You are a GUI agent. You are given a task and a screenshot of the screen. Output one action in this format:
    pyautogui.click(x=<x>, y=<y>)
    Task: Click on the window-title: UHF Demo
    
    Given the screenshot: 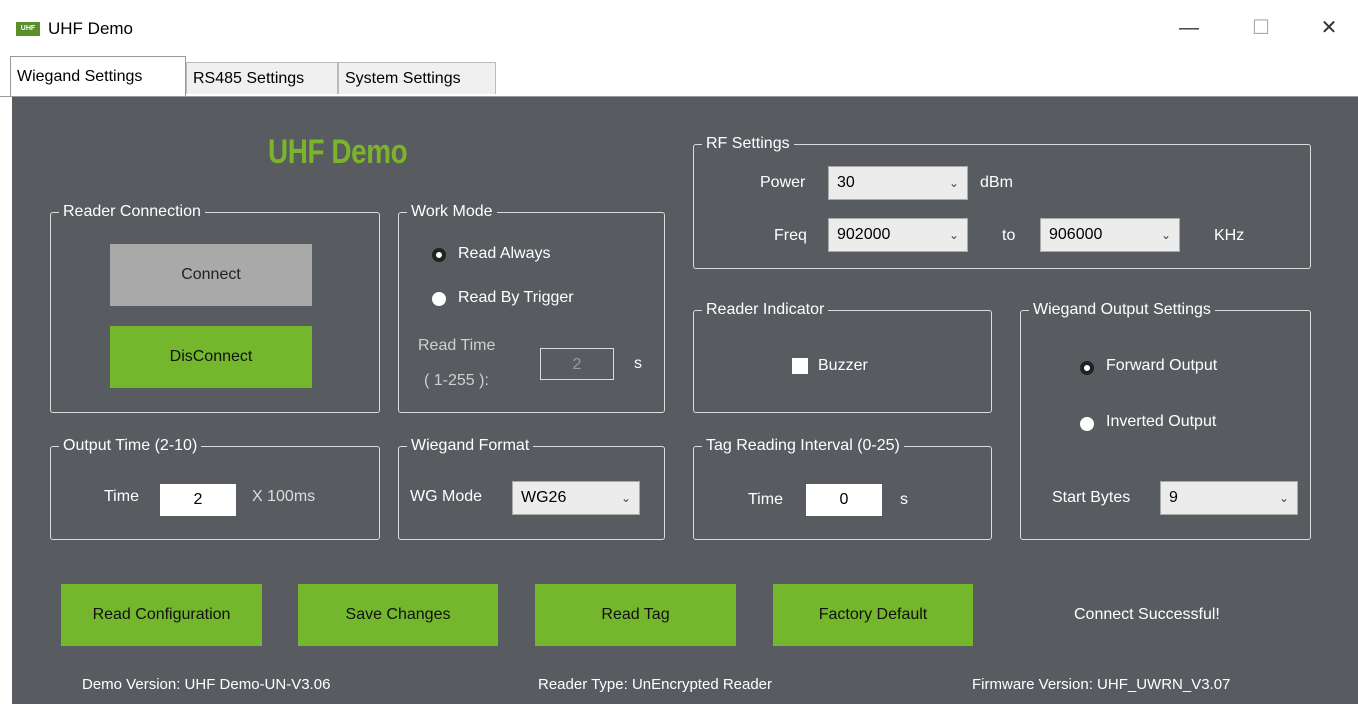 What is the action you would take?
    pyautogui.click(x=91, y=28)
    